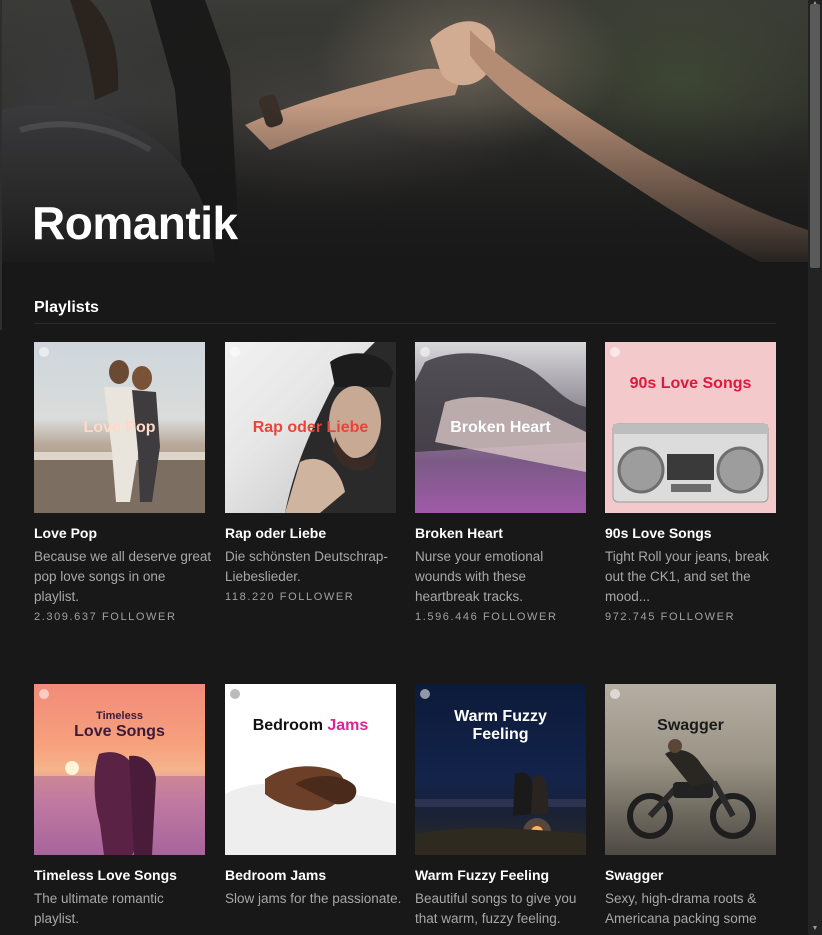 This screenshot has width=822, height=935. Describe the element at coordinates (313, 898) in the screenshot. I see `playlist-description: Slow jams for the passionate.` at that location.